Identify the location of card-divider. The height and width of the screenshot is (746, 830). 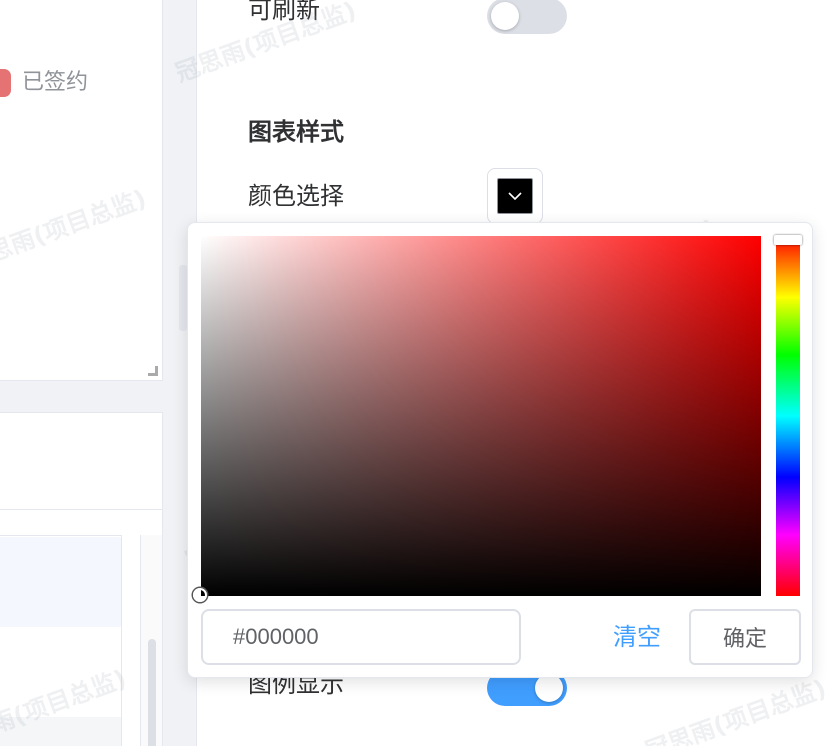
(81, 509).